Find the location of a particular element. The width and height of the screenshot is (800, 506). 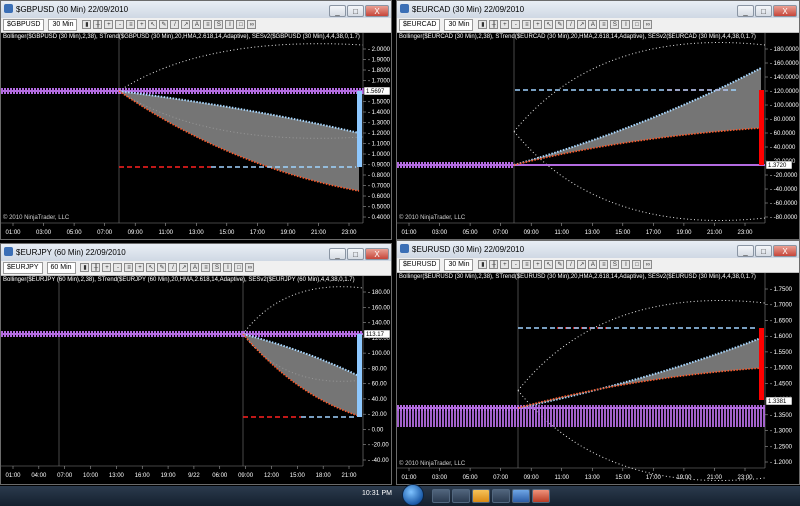

window-title-bar: $EURJPY (60 Min) 22/09/2010 _ □ X is located at coordinates (196, 253).